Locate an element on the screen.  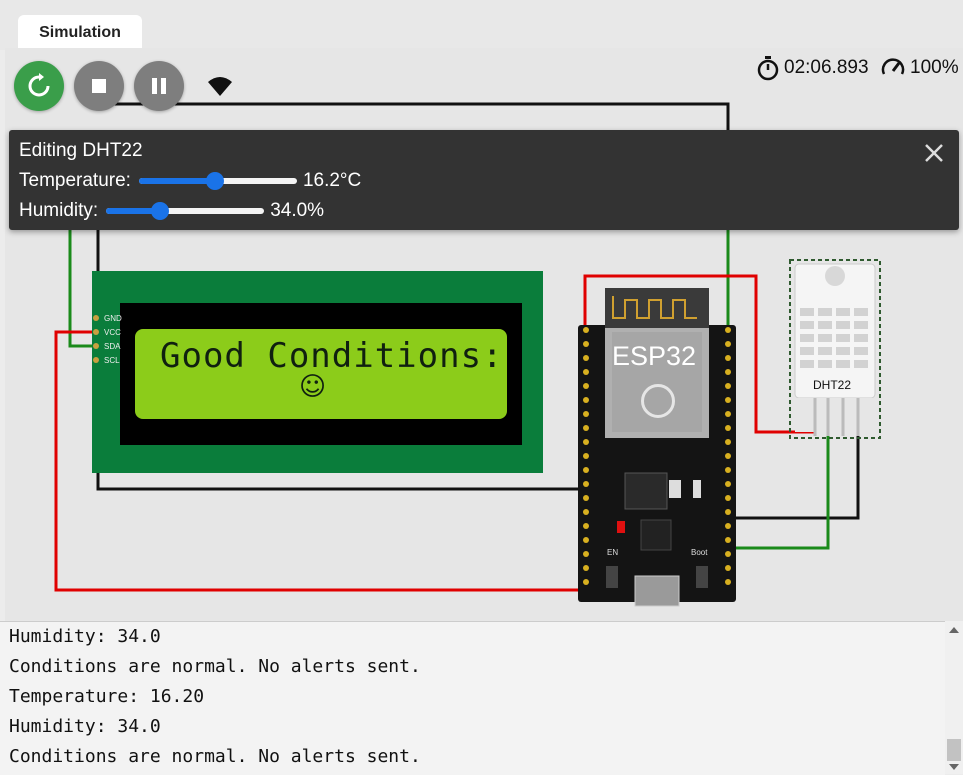
temperature-slider-fill is located at coordinates (176, 181).